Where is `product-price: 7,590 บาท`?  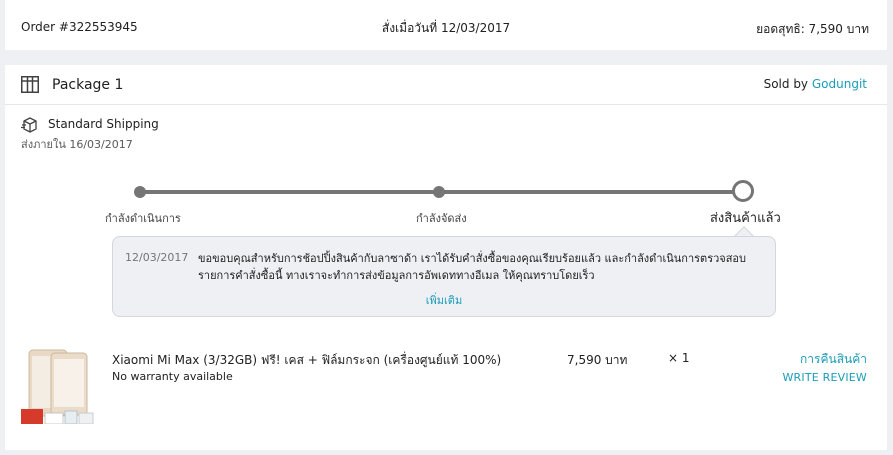 product-price: 7,590 บาท is located at coordinates (597, 360).